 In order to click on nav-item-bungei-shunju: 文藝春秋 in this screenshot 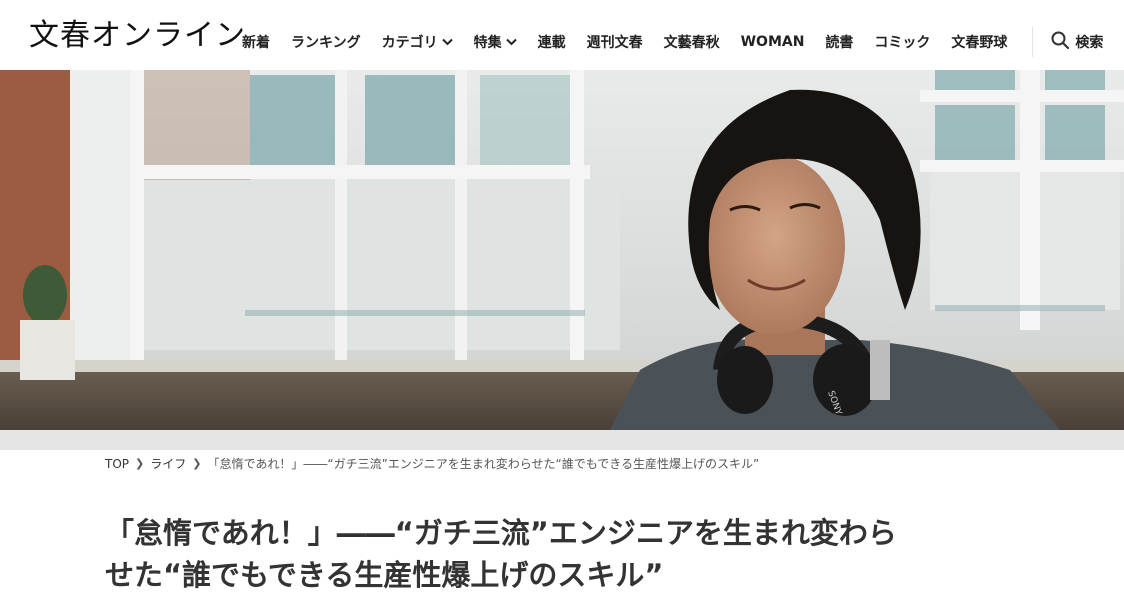, I will do `click(692, 42)`.